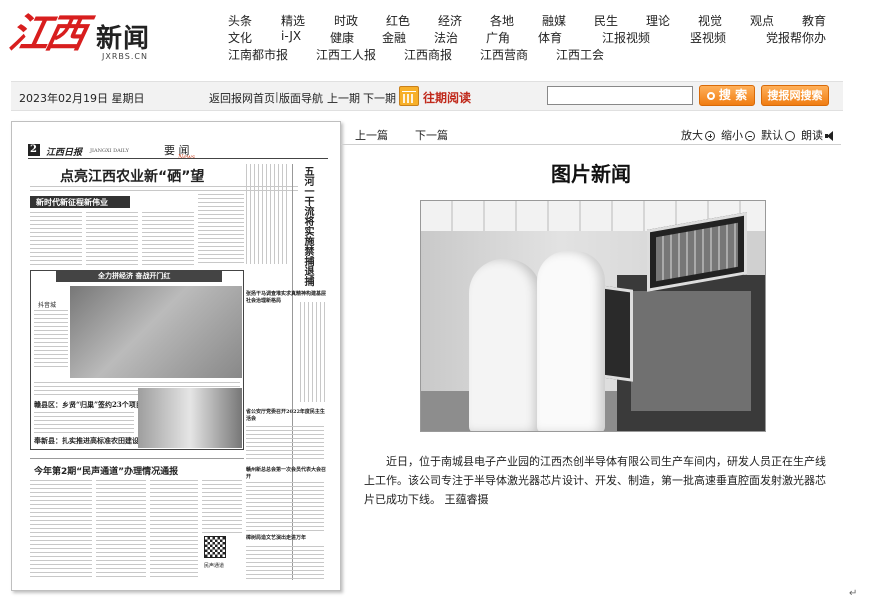  I want to click on nav-item-lilun: 理论, so click(658, 20).